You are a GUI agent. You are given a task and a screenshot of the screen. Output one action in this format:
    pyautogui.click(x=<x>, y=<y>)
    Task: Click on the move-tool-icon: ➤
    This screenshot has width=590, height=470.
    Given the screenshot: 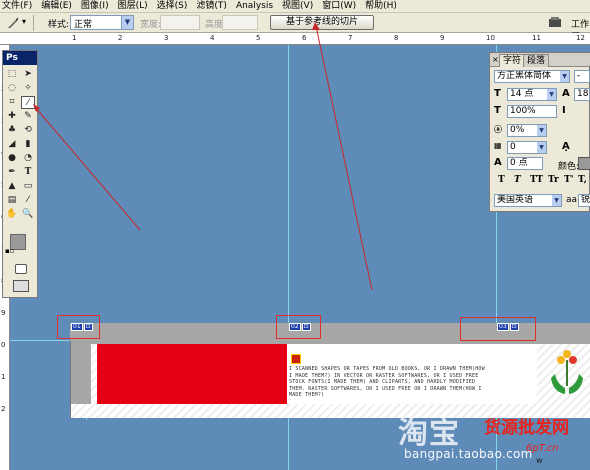 What is the action you would take?
    pyautogui.click(x=28, y=74)
    